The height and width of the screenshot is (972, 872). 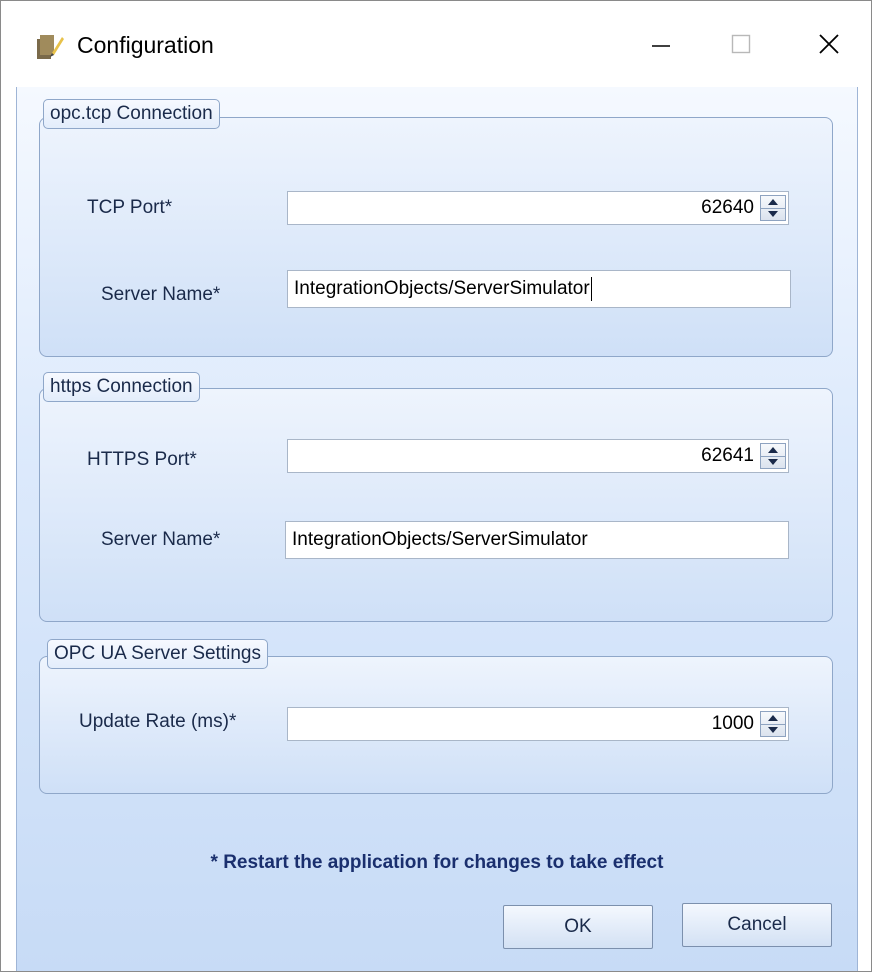 I want to click on update-rate-label: Update Rate (ms)*, so click(x=158, y=721).